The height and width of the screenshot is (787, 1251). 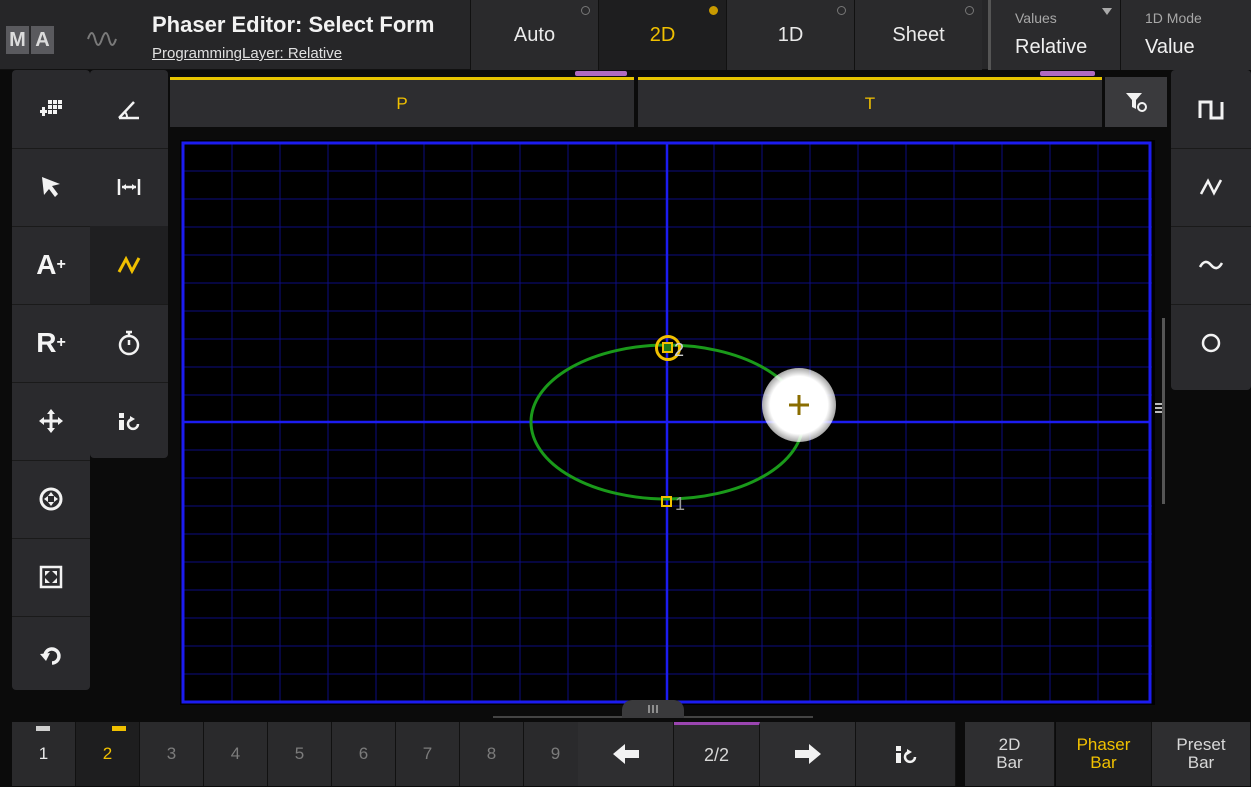 I want to click on step-1-handle, so click(x=666, y=501).